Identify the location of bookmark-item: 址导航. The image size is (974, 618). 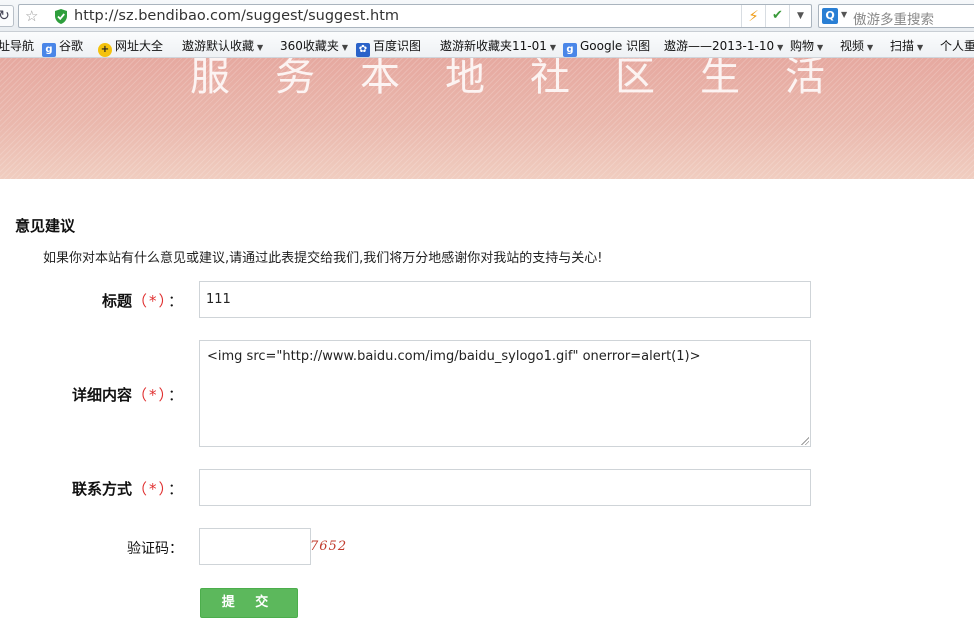
(17, 45).